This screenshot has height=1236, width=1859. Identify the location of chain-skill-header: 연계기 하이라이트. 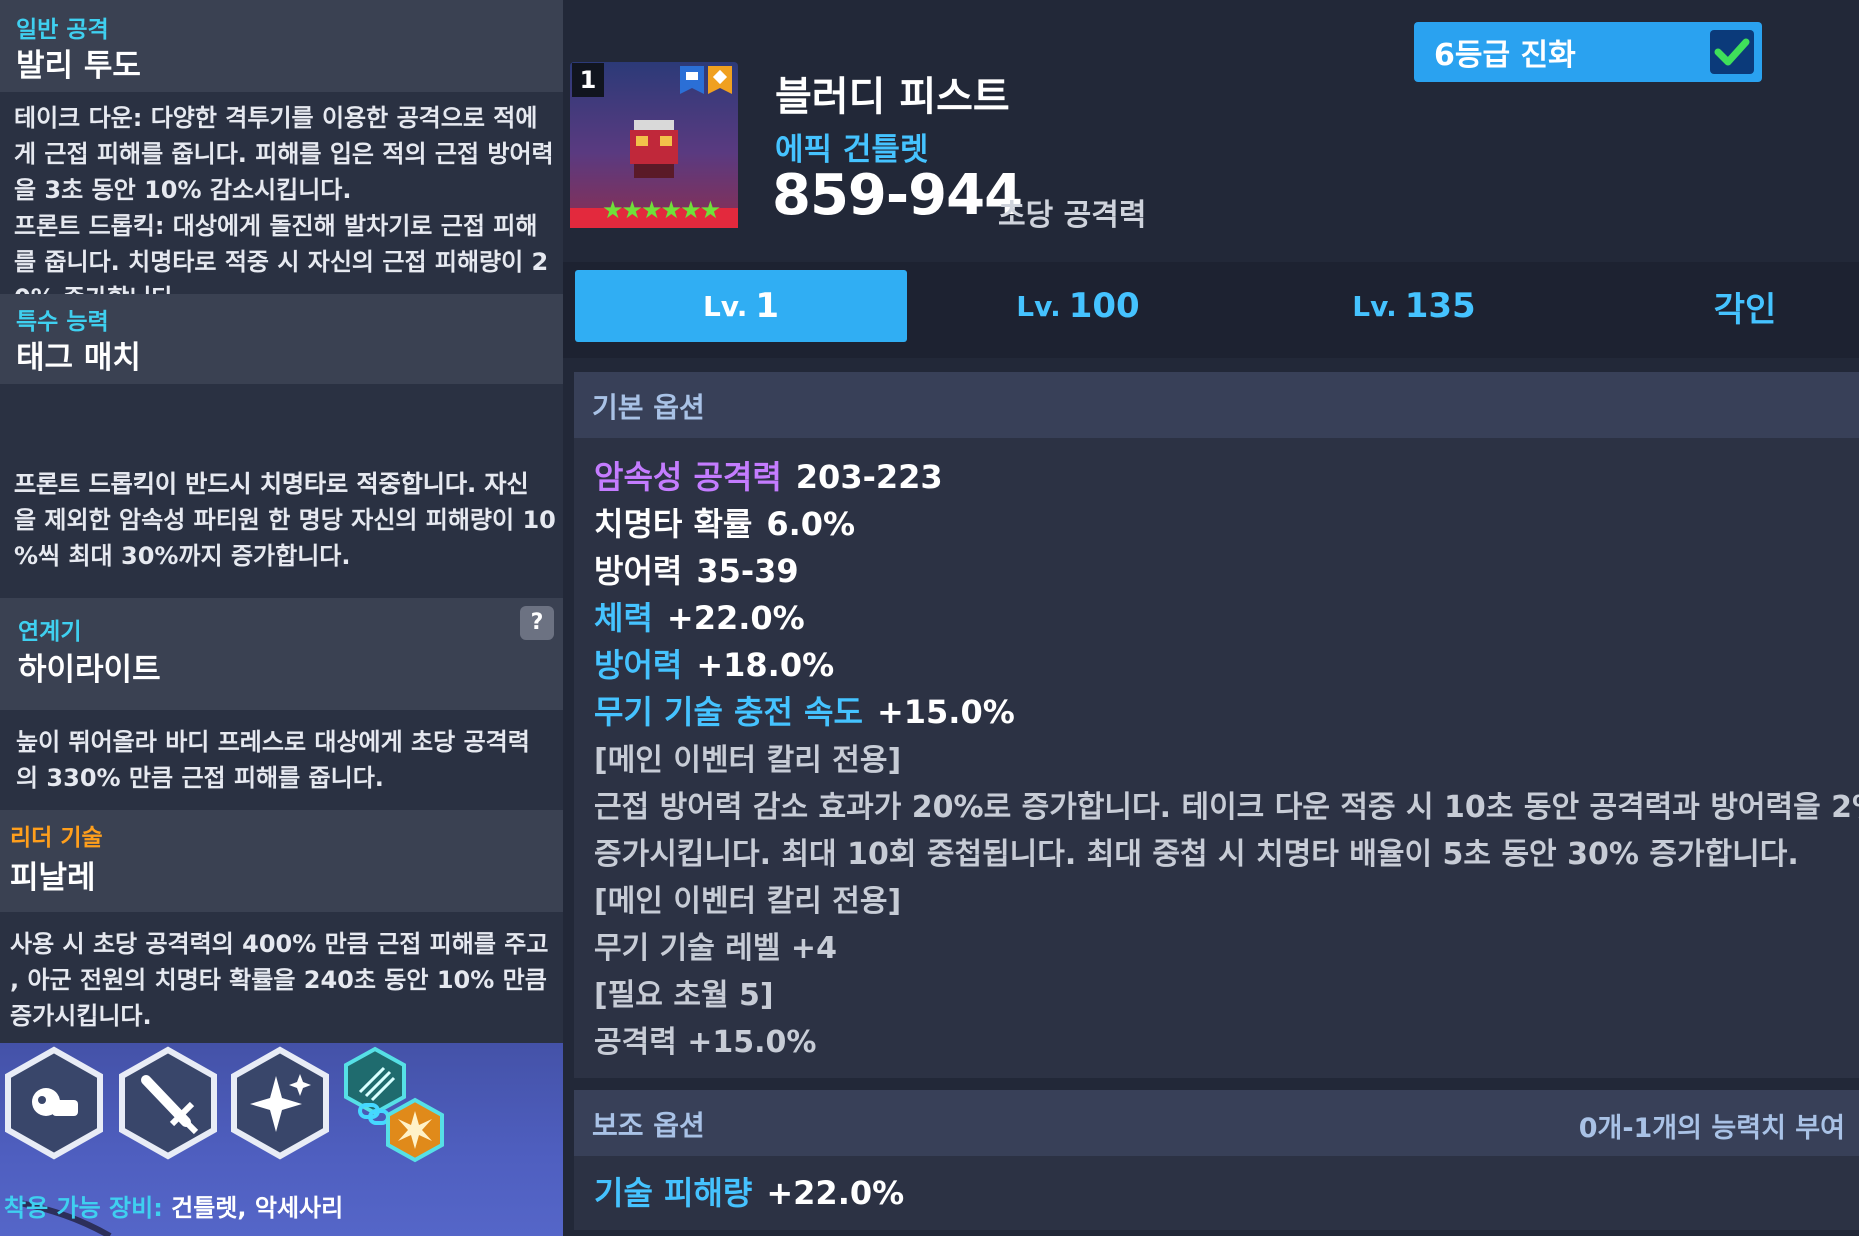
(281, 654).